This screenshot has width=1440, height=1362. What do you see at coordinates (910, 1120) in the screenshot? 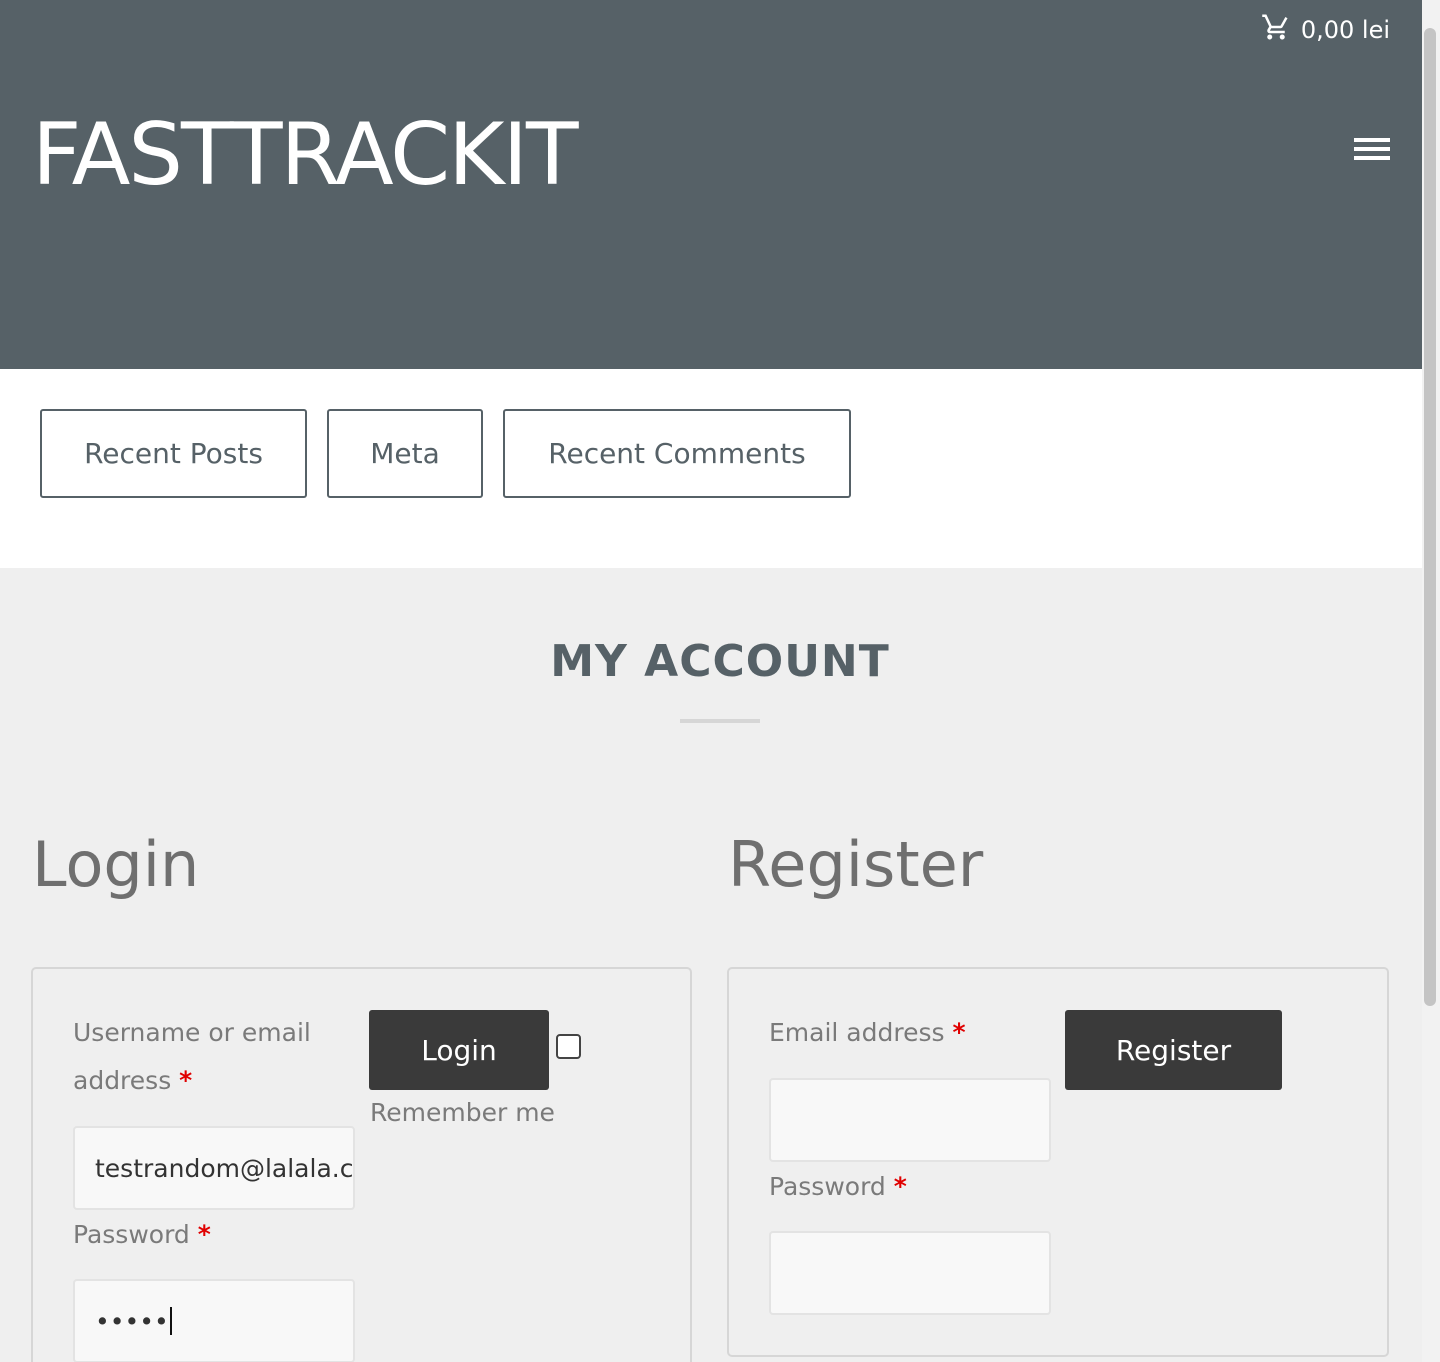
I see `register-email-input` at bounding box center [910, 1120].